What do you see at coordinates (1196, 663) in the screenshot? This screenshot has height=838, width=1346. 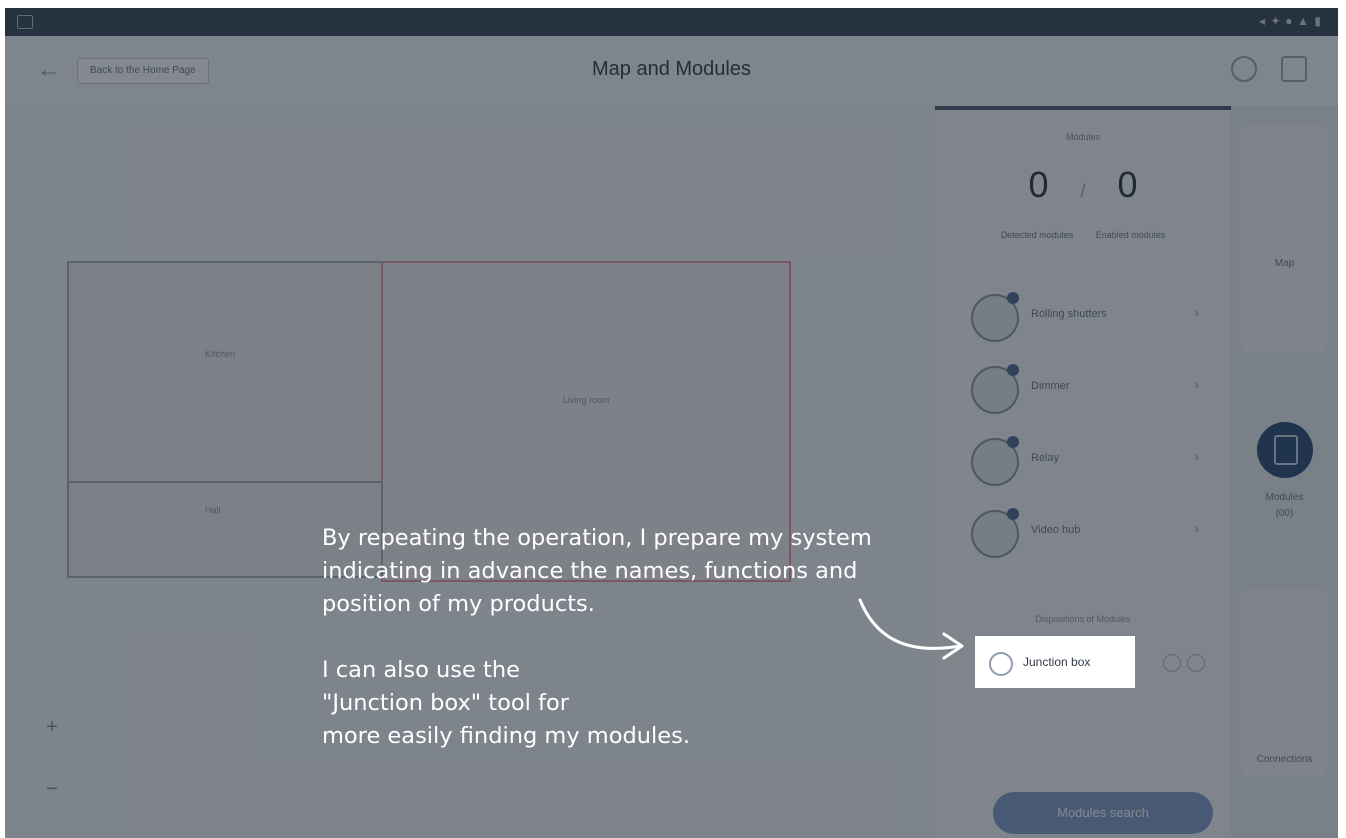 I see `settings-icon` at bounding box center [1196, 663].